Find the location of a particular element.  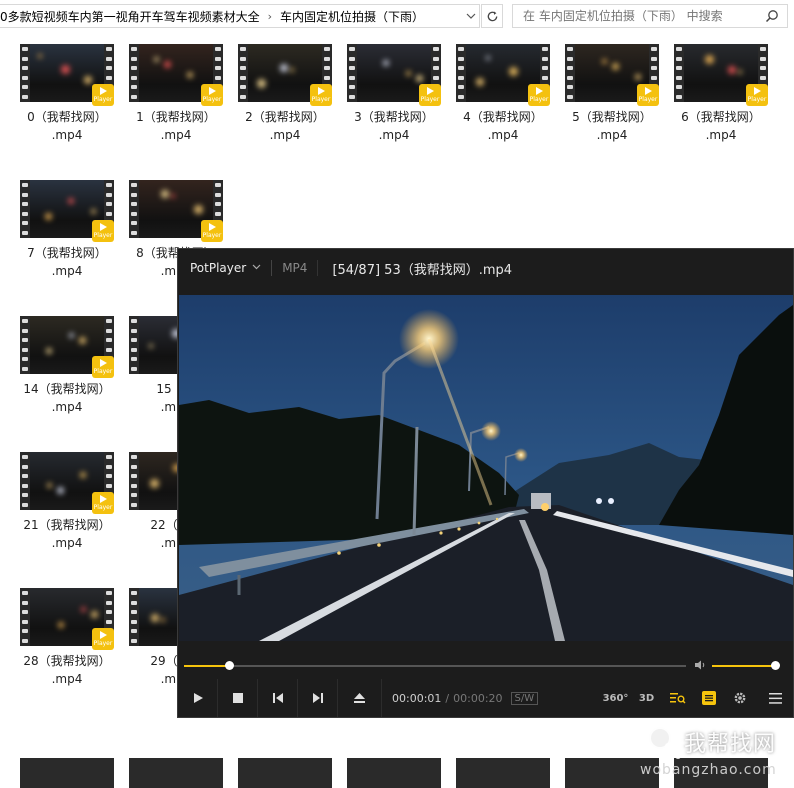

vr-360-button: 360° is located at coordinates (615, 698).